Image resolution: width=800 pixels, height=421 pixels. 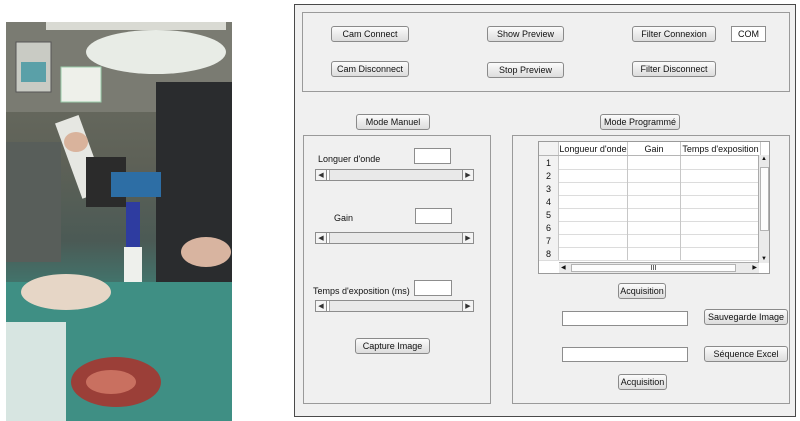 What do you see at coordinates (721, 148) in the screenshot?
I see `column-header-exposure: Temps d'exposition` at bounding box center [721, 148].